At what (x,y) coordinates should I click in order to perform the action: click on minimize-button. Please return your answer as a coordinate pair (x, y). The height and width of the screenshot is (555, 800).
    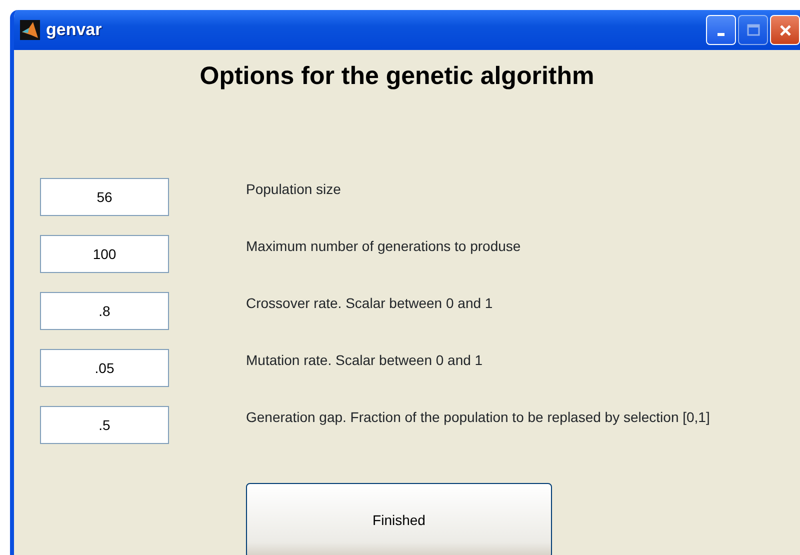
    Looking at the image, I should click on (721, 30).